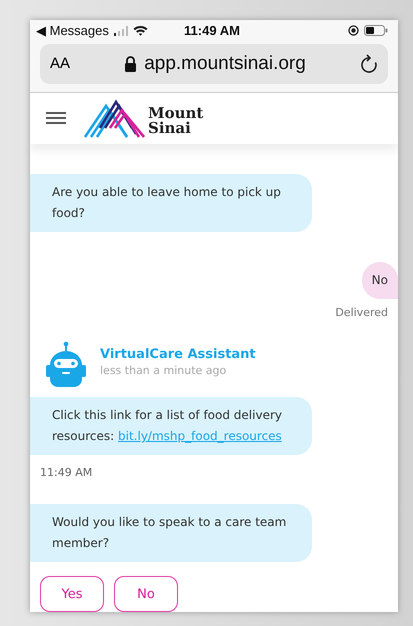 Image resolution: width=413 pixels, height=626 pixels. I want to click on quick-reply-button: Yes, so click(72, 594).